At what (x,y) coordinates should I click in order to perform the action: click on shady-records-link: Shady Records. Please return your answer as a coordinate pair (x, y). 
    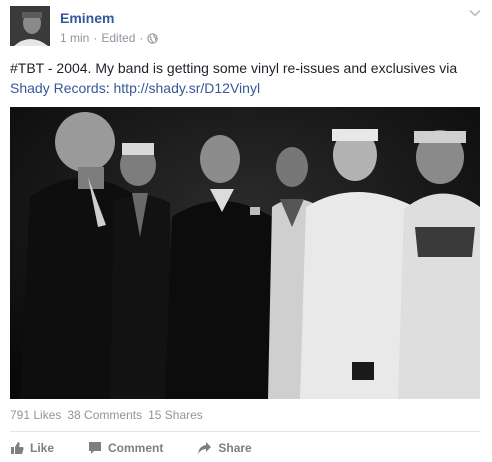
    Looking at the image, I should click on (58, 88).